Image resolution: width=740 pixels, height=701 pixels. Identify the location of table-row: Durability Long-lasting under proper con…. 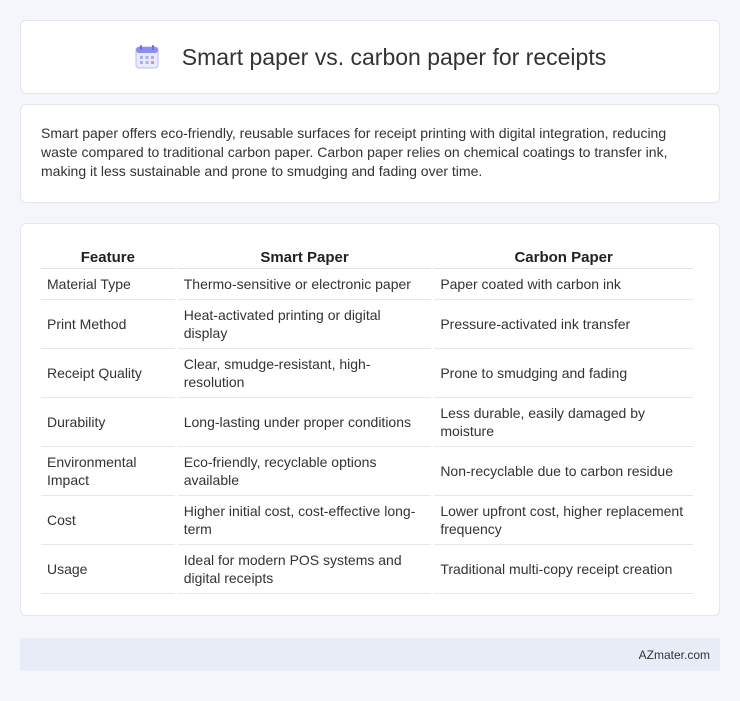
(367, 422).